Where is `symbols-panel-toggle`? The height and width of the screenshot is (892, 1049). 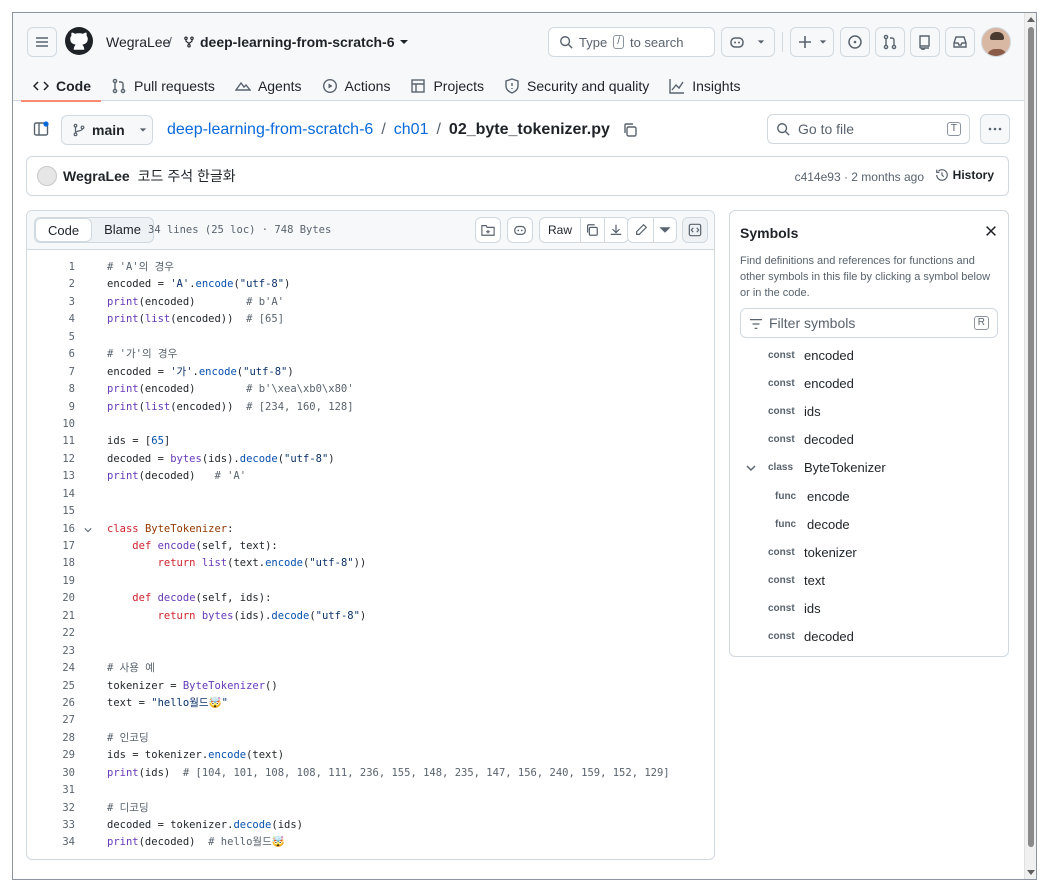
symbols-panel-toggle is located at coordinates (695, 230).